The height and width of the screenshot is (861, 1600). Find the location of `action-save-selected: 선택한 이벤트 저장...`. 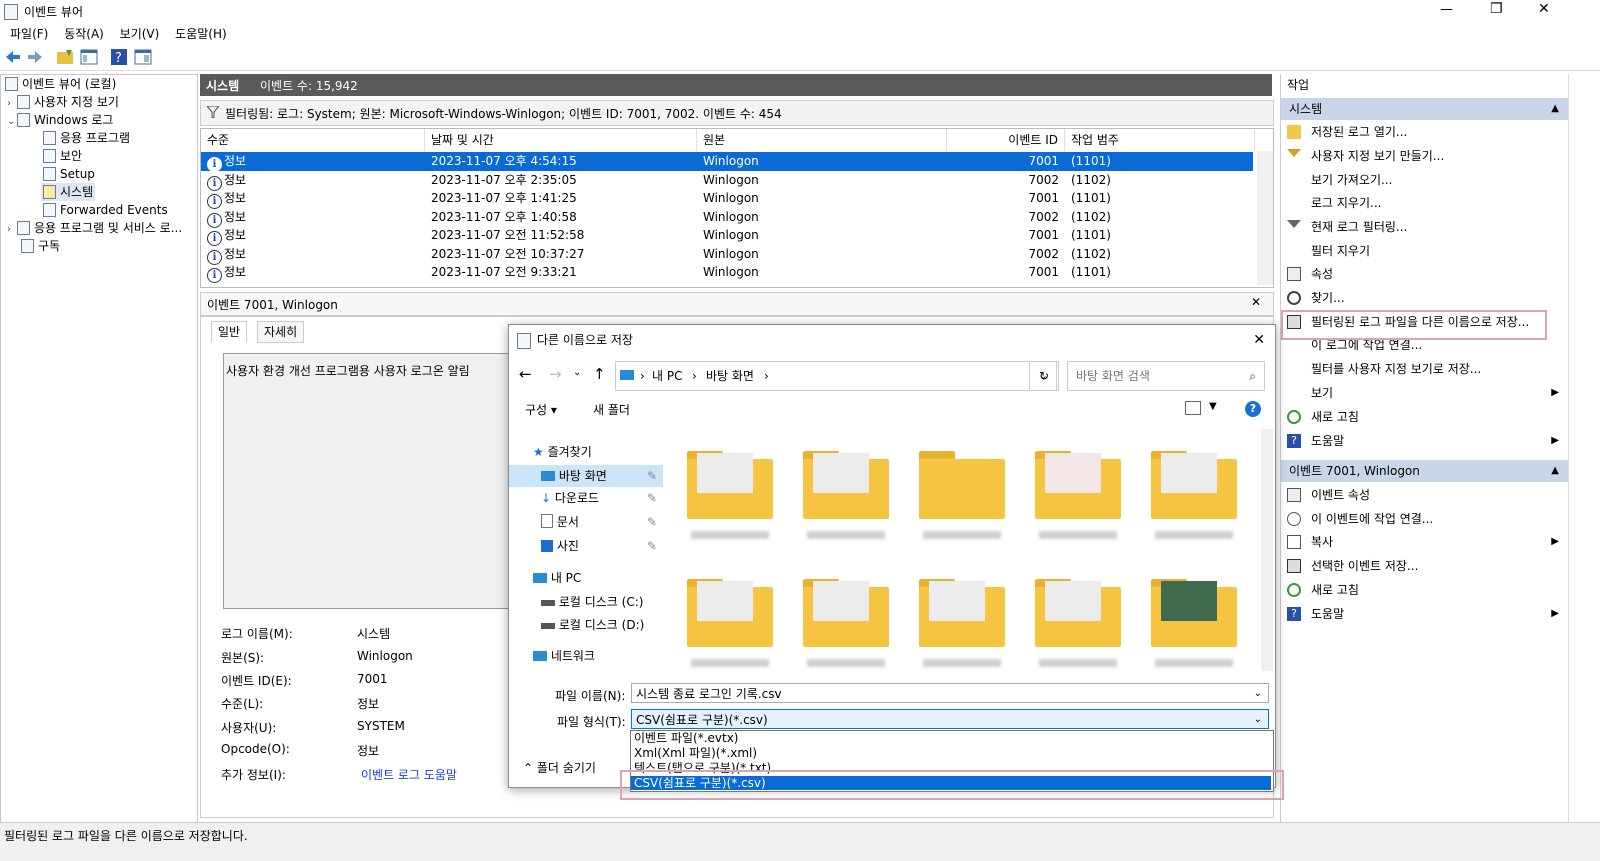

action-save-selected: 선택한 이벤트 저장... is located at coordinates (1425, 566).